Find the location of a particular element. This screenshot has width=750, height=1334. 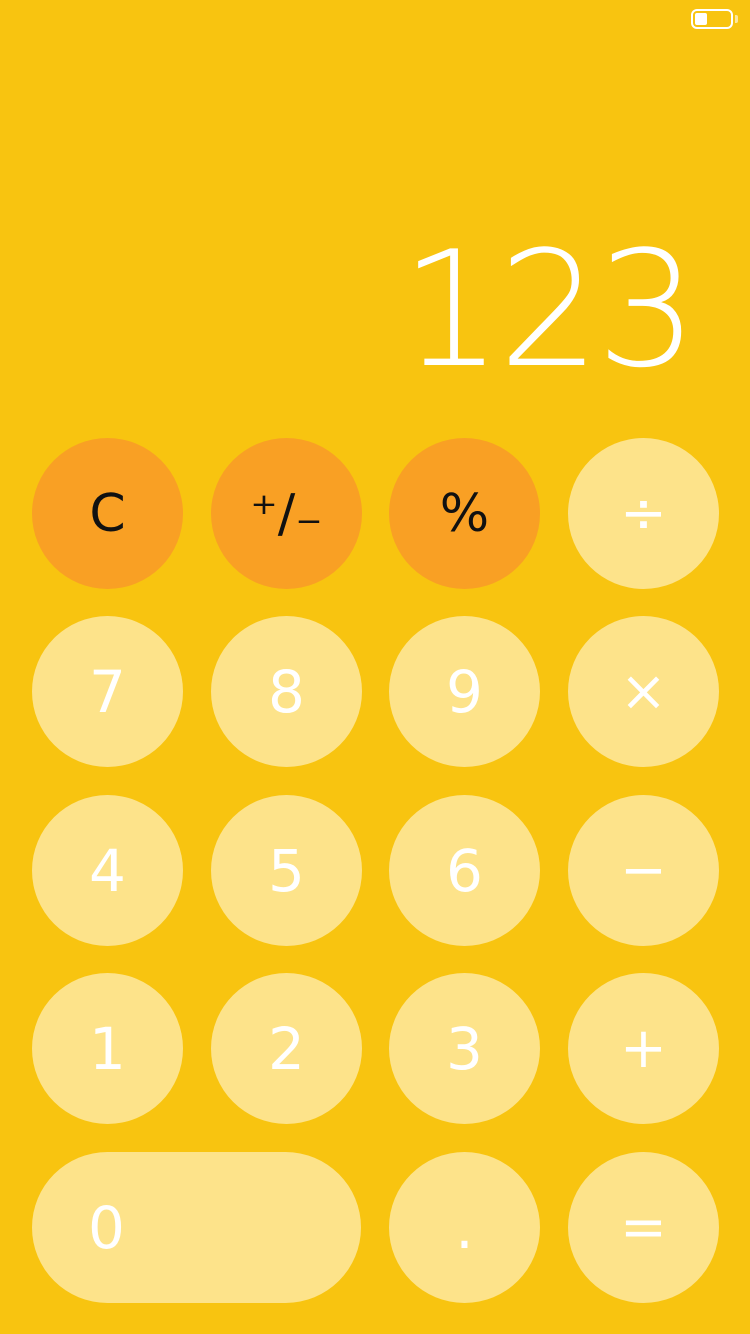

digit-7-button: 7 is located at coordinates (107, 691).